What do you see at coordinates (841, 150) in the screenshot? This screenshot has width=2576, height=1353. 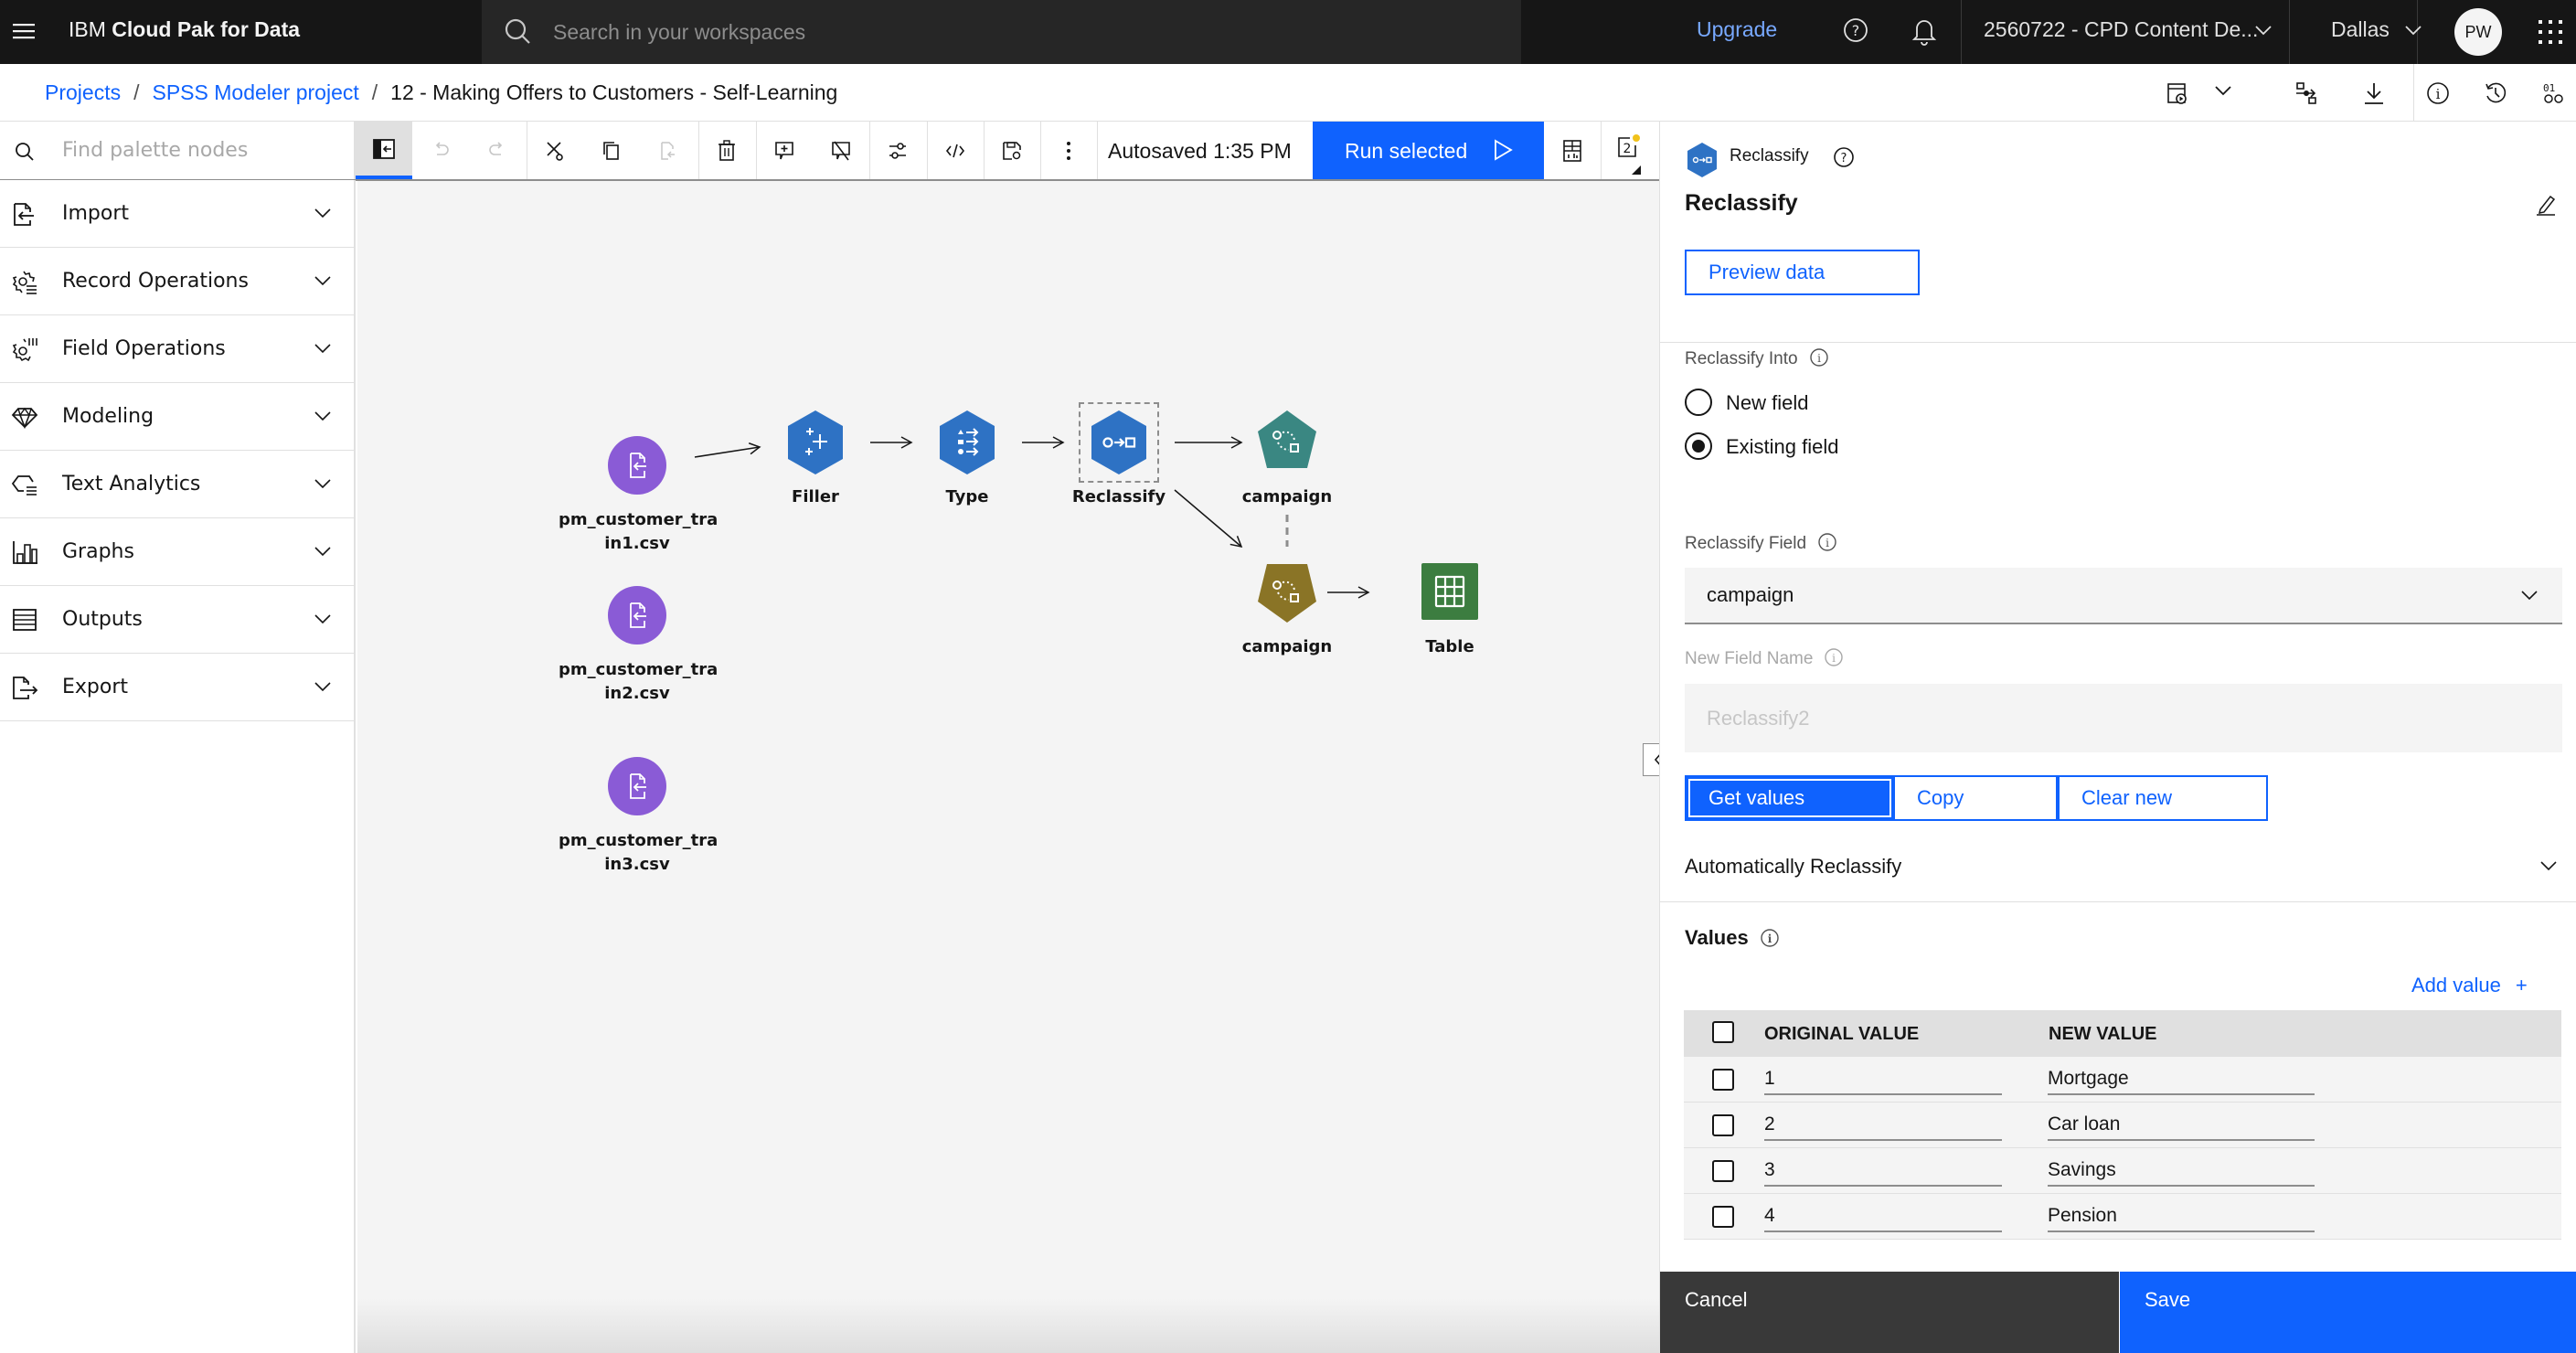 I see `hide-comments-button` at bounding box center [841, 150].